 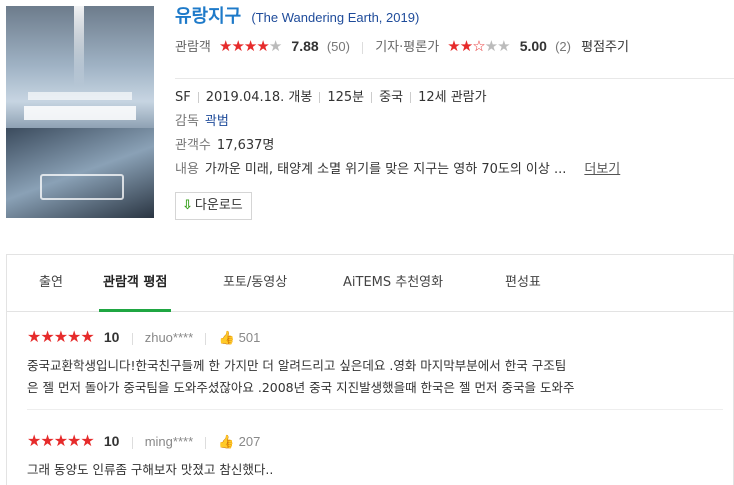 What do you see at coordinates (187, 205) in the screenshot?
I see `download-icon: ⇩` at bounding box center [187, 205].